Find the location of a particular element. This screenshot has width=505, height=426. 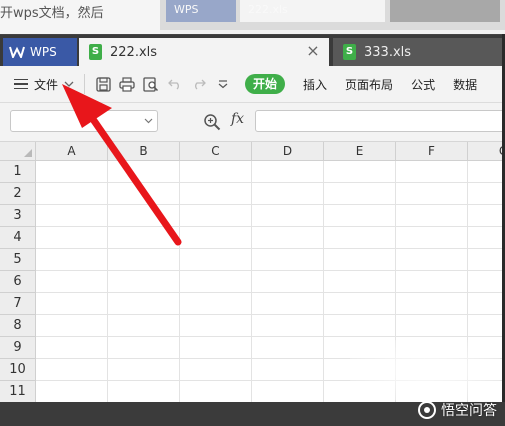

row-header: 1 is located at coordinates (18, 172).